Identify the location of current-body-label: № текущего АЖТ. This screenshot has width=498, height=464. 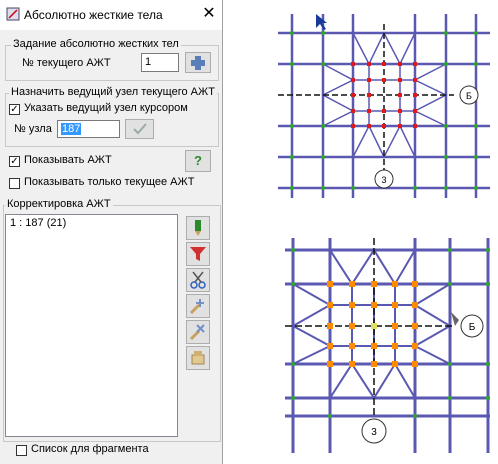
(66, 63).